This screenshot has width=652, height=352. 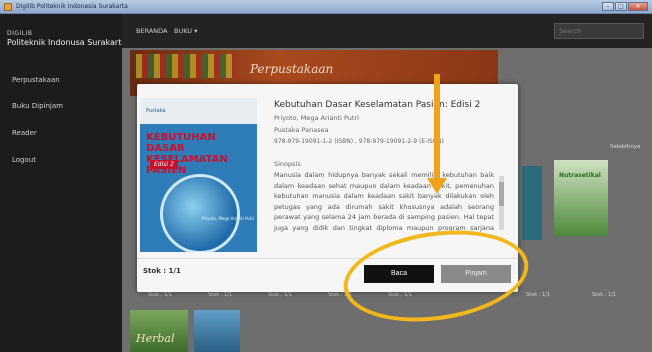 What do you see at coordinates (72, 6) in the screenshot?
I see `window-title: Digilib Politeknik Indonesia Surakarta` at bounding box center [72, 6].